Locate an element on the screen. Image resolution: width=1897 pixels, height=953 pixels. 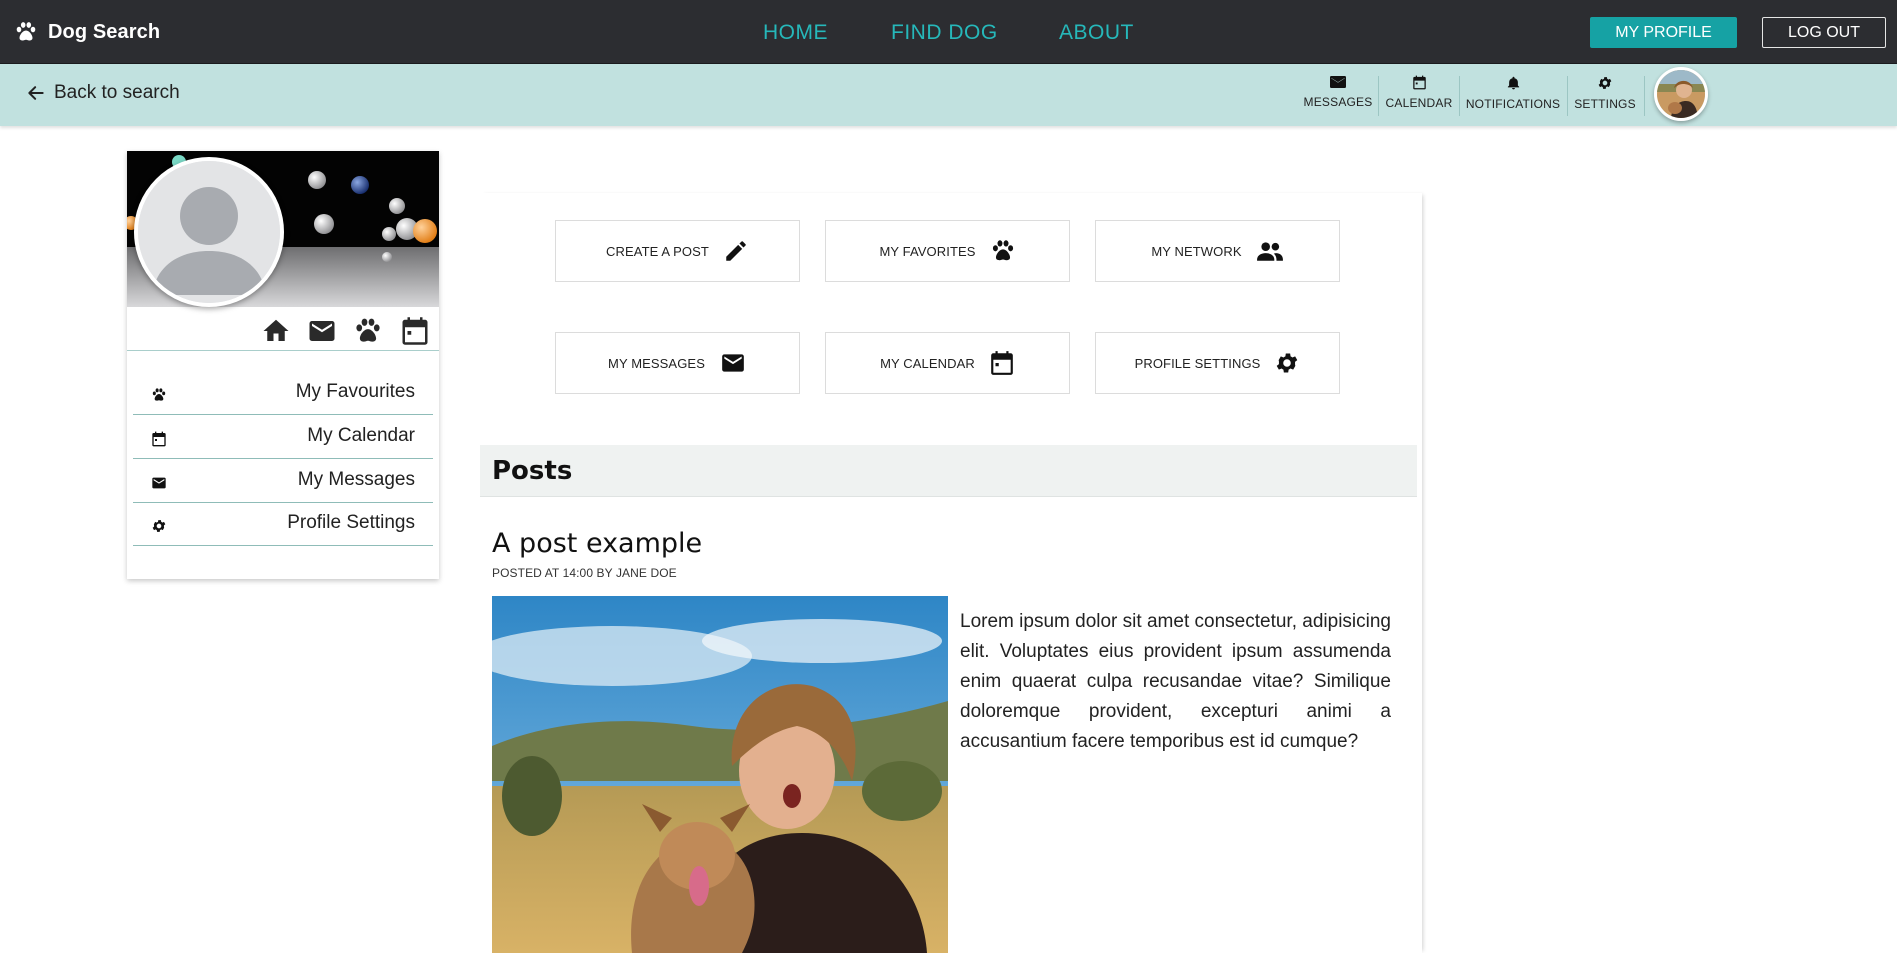
people-icon is located at coordinates (1270, 251).